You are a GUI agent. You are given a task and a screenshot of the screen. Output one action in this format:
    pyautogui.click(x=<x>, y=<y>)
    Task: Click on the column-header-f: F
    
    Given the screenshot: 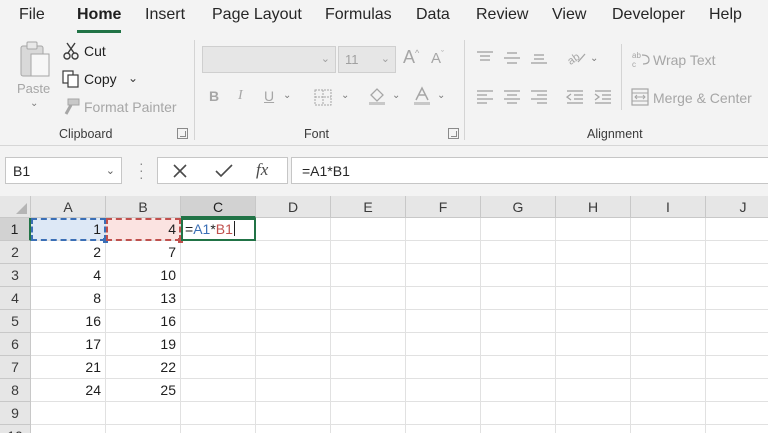 What is the action you would take?
    pyautogui.click(x=443, y=207)
    